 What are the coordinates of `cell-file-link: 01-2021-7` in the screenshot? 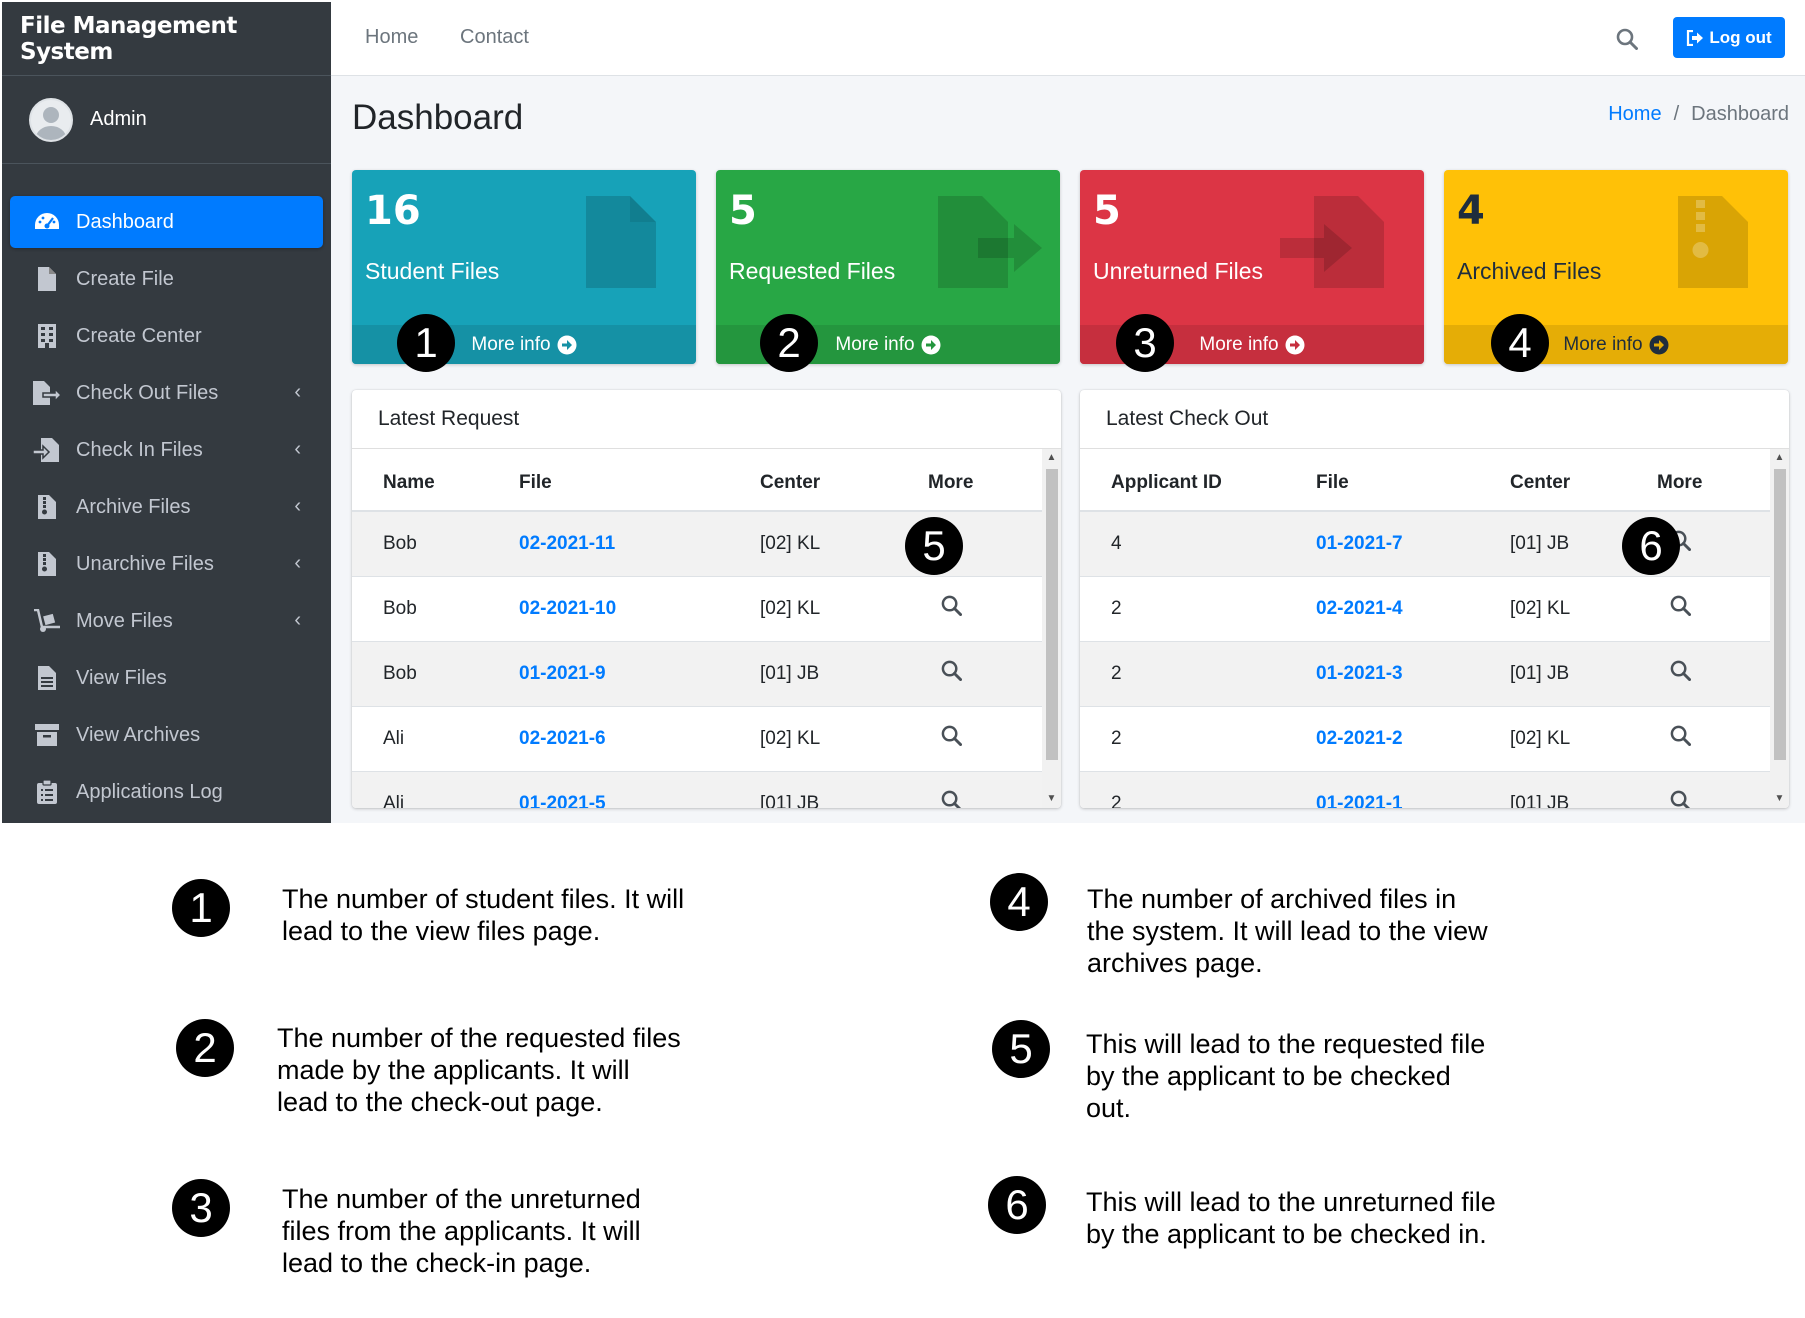 It's located at (1413, 543).